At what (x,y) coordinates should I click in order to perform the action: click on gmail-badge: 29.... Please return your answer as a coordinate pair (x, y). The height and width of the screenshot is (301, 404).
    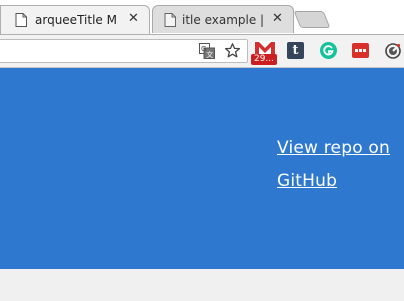
    Looking at the image, I should click on (264, 59).